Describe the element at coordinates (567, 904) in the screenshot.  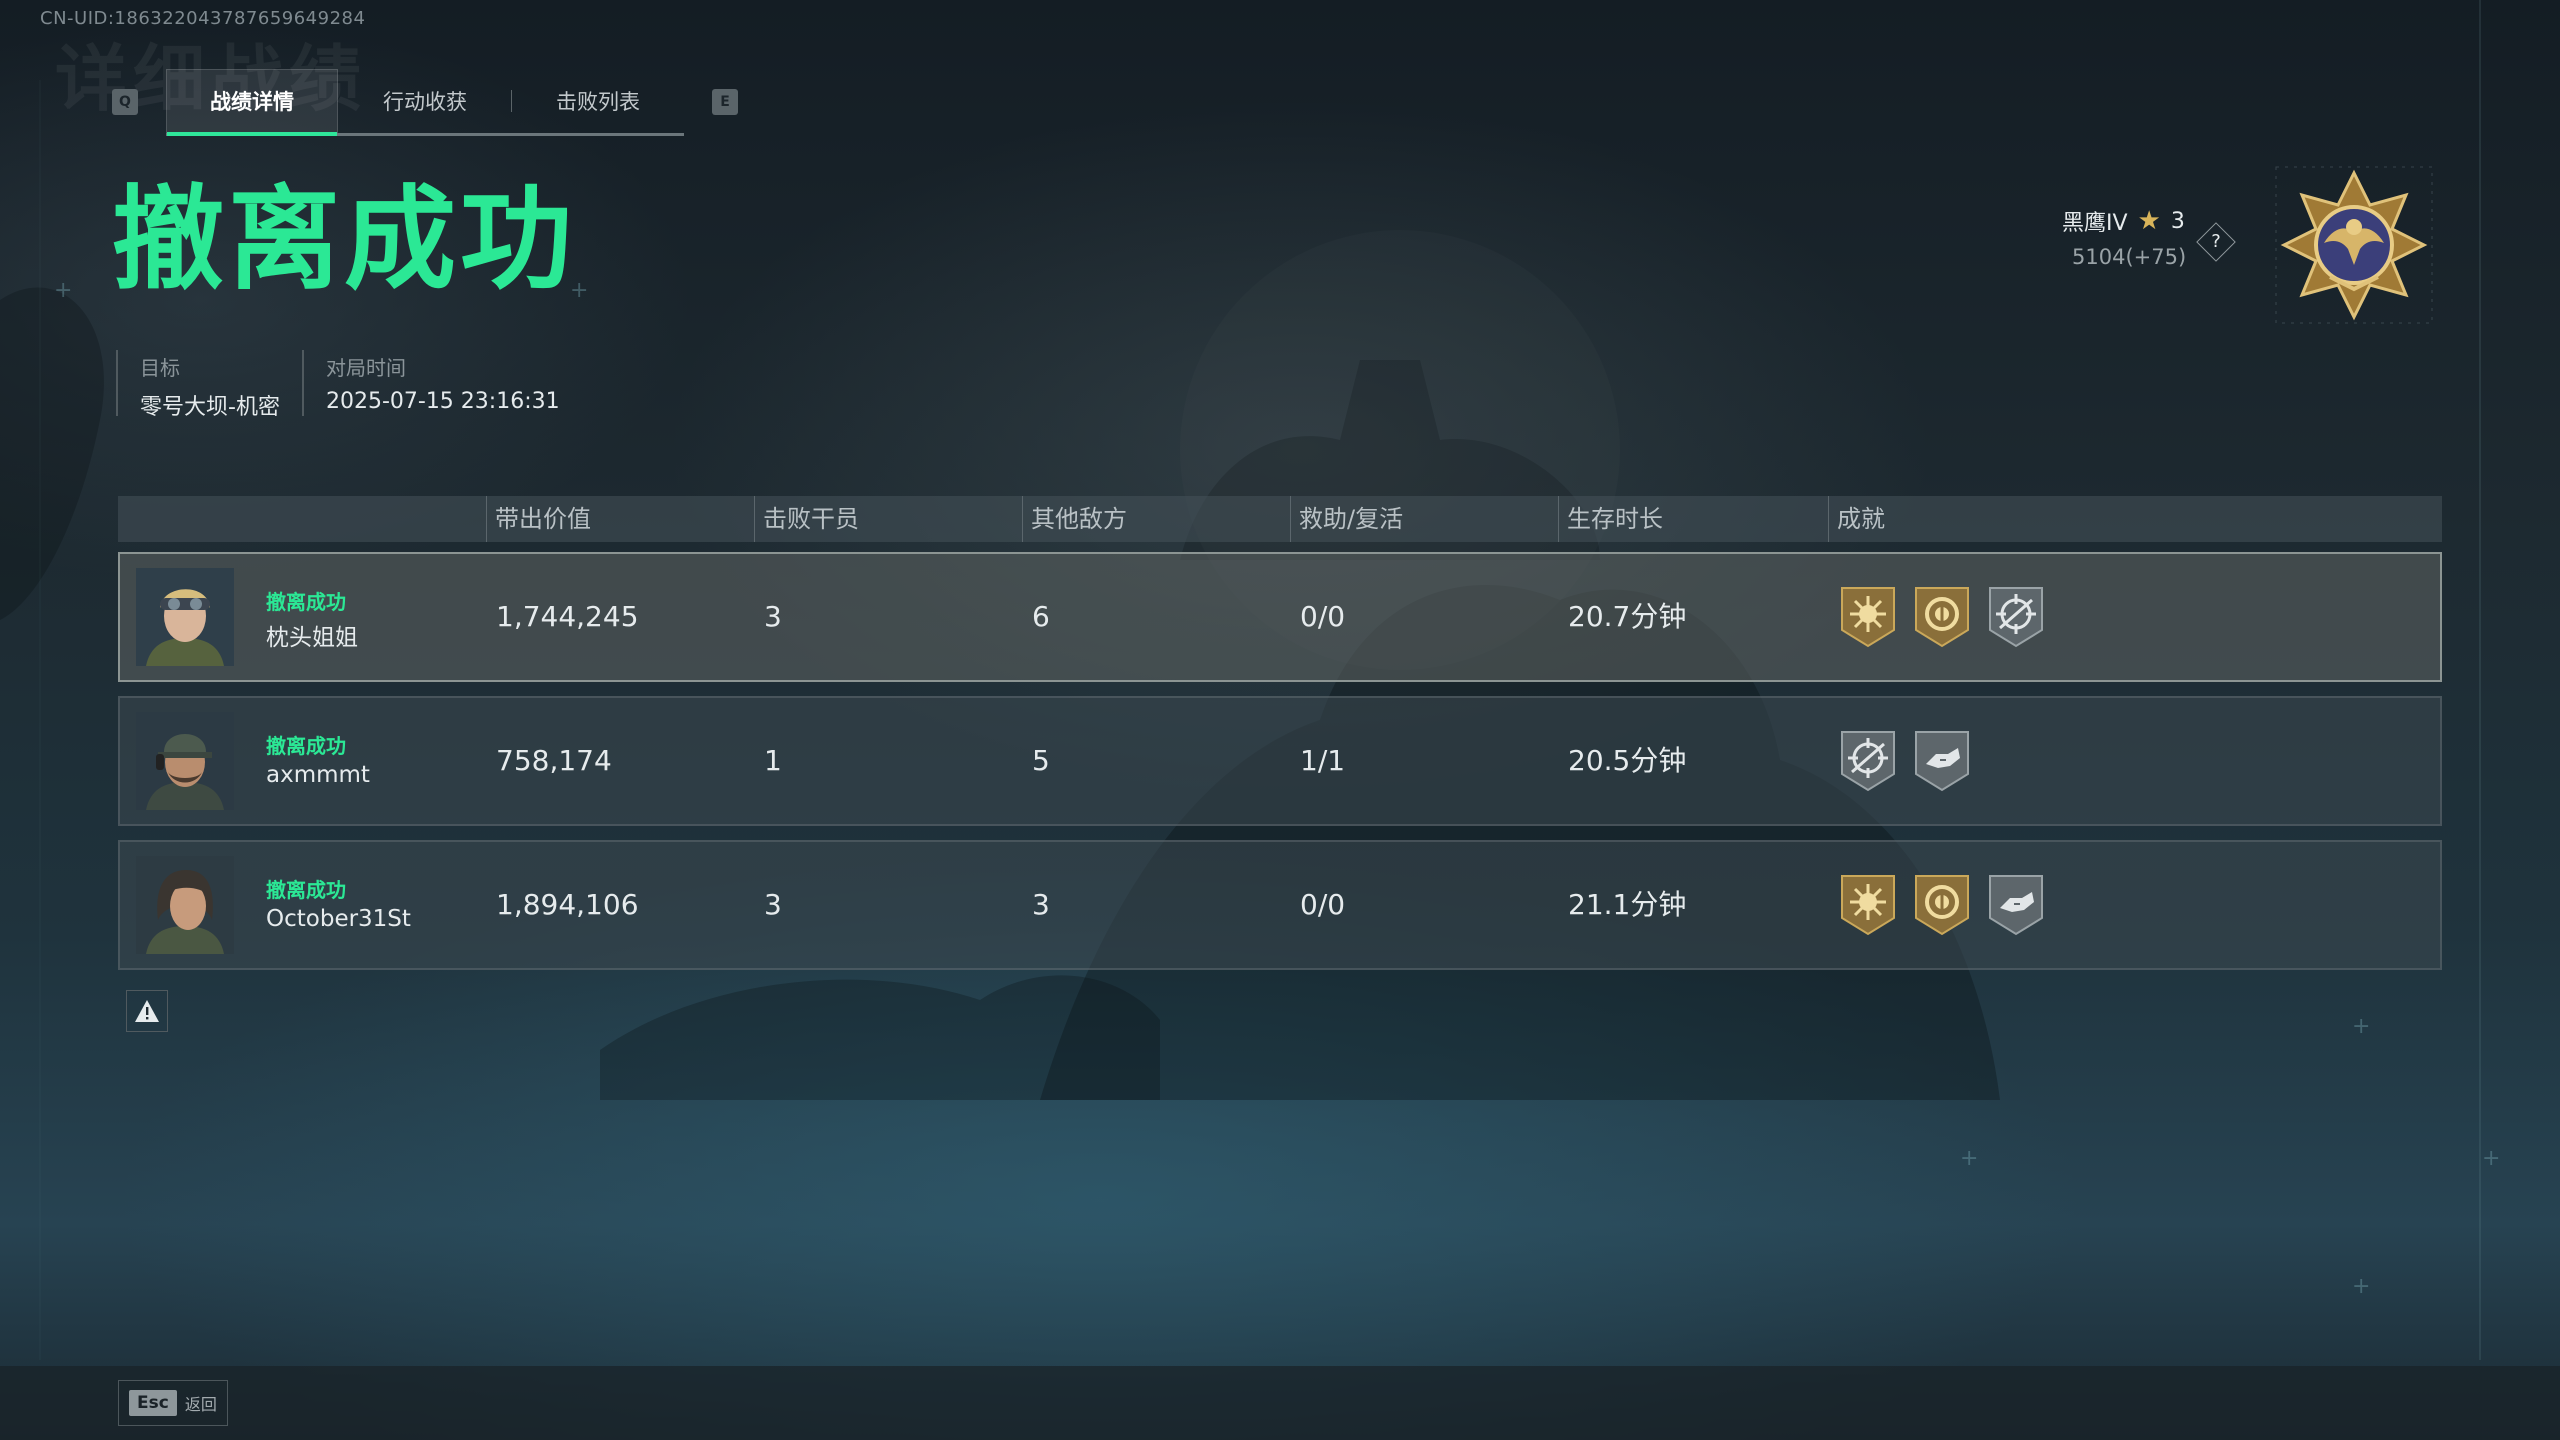
I see `value-cell: 1,894,106` at that location.